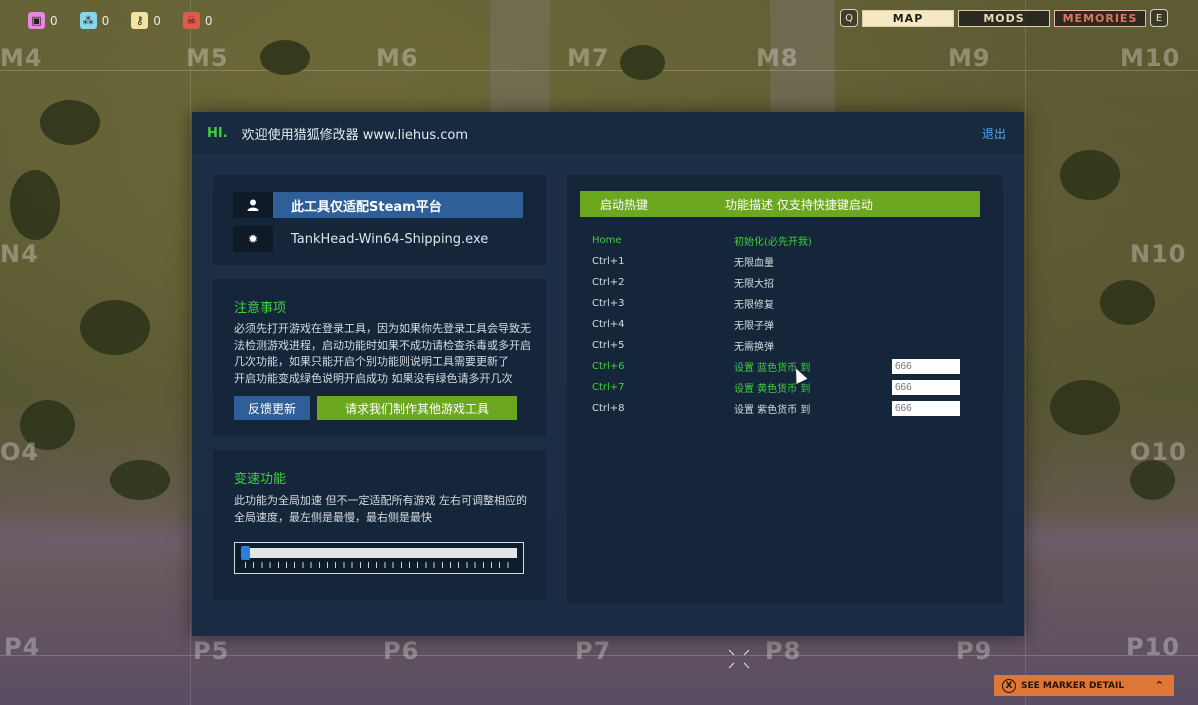 The width and height of the screenshot is (1198, 705). Describe the element at coordinates (260, 479) in the screenshot. I see `speed-title: 变速功能` at that location.